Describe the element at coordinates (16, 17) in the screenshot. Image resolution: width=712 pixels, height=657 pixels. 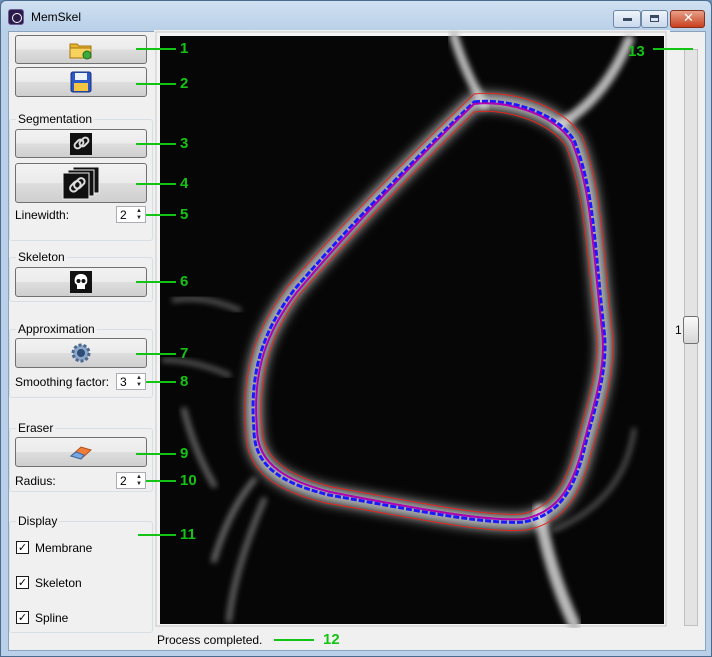
I see `app-icon` at that location.